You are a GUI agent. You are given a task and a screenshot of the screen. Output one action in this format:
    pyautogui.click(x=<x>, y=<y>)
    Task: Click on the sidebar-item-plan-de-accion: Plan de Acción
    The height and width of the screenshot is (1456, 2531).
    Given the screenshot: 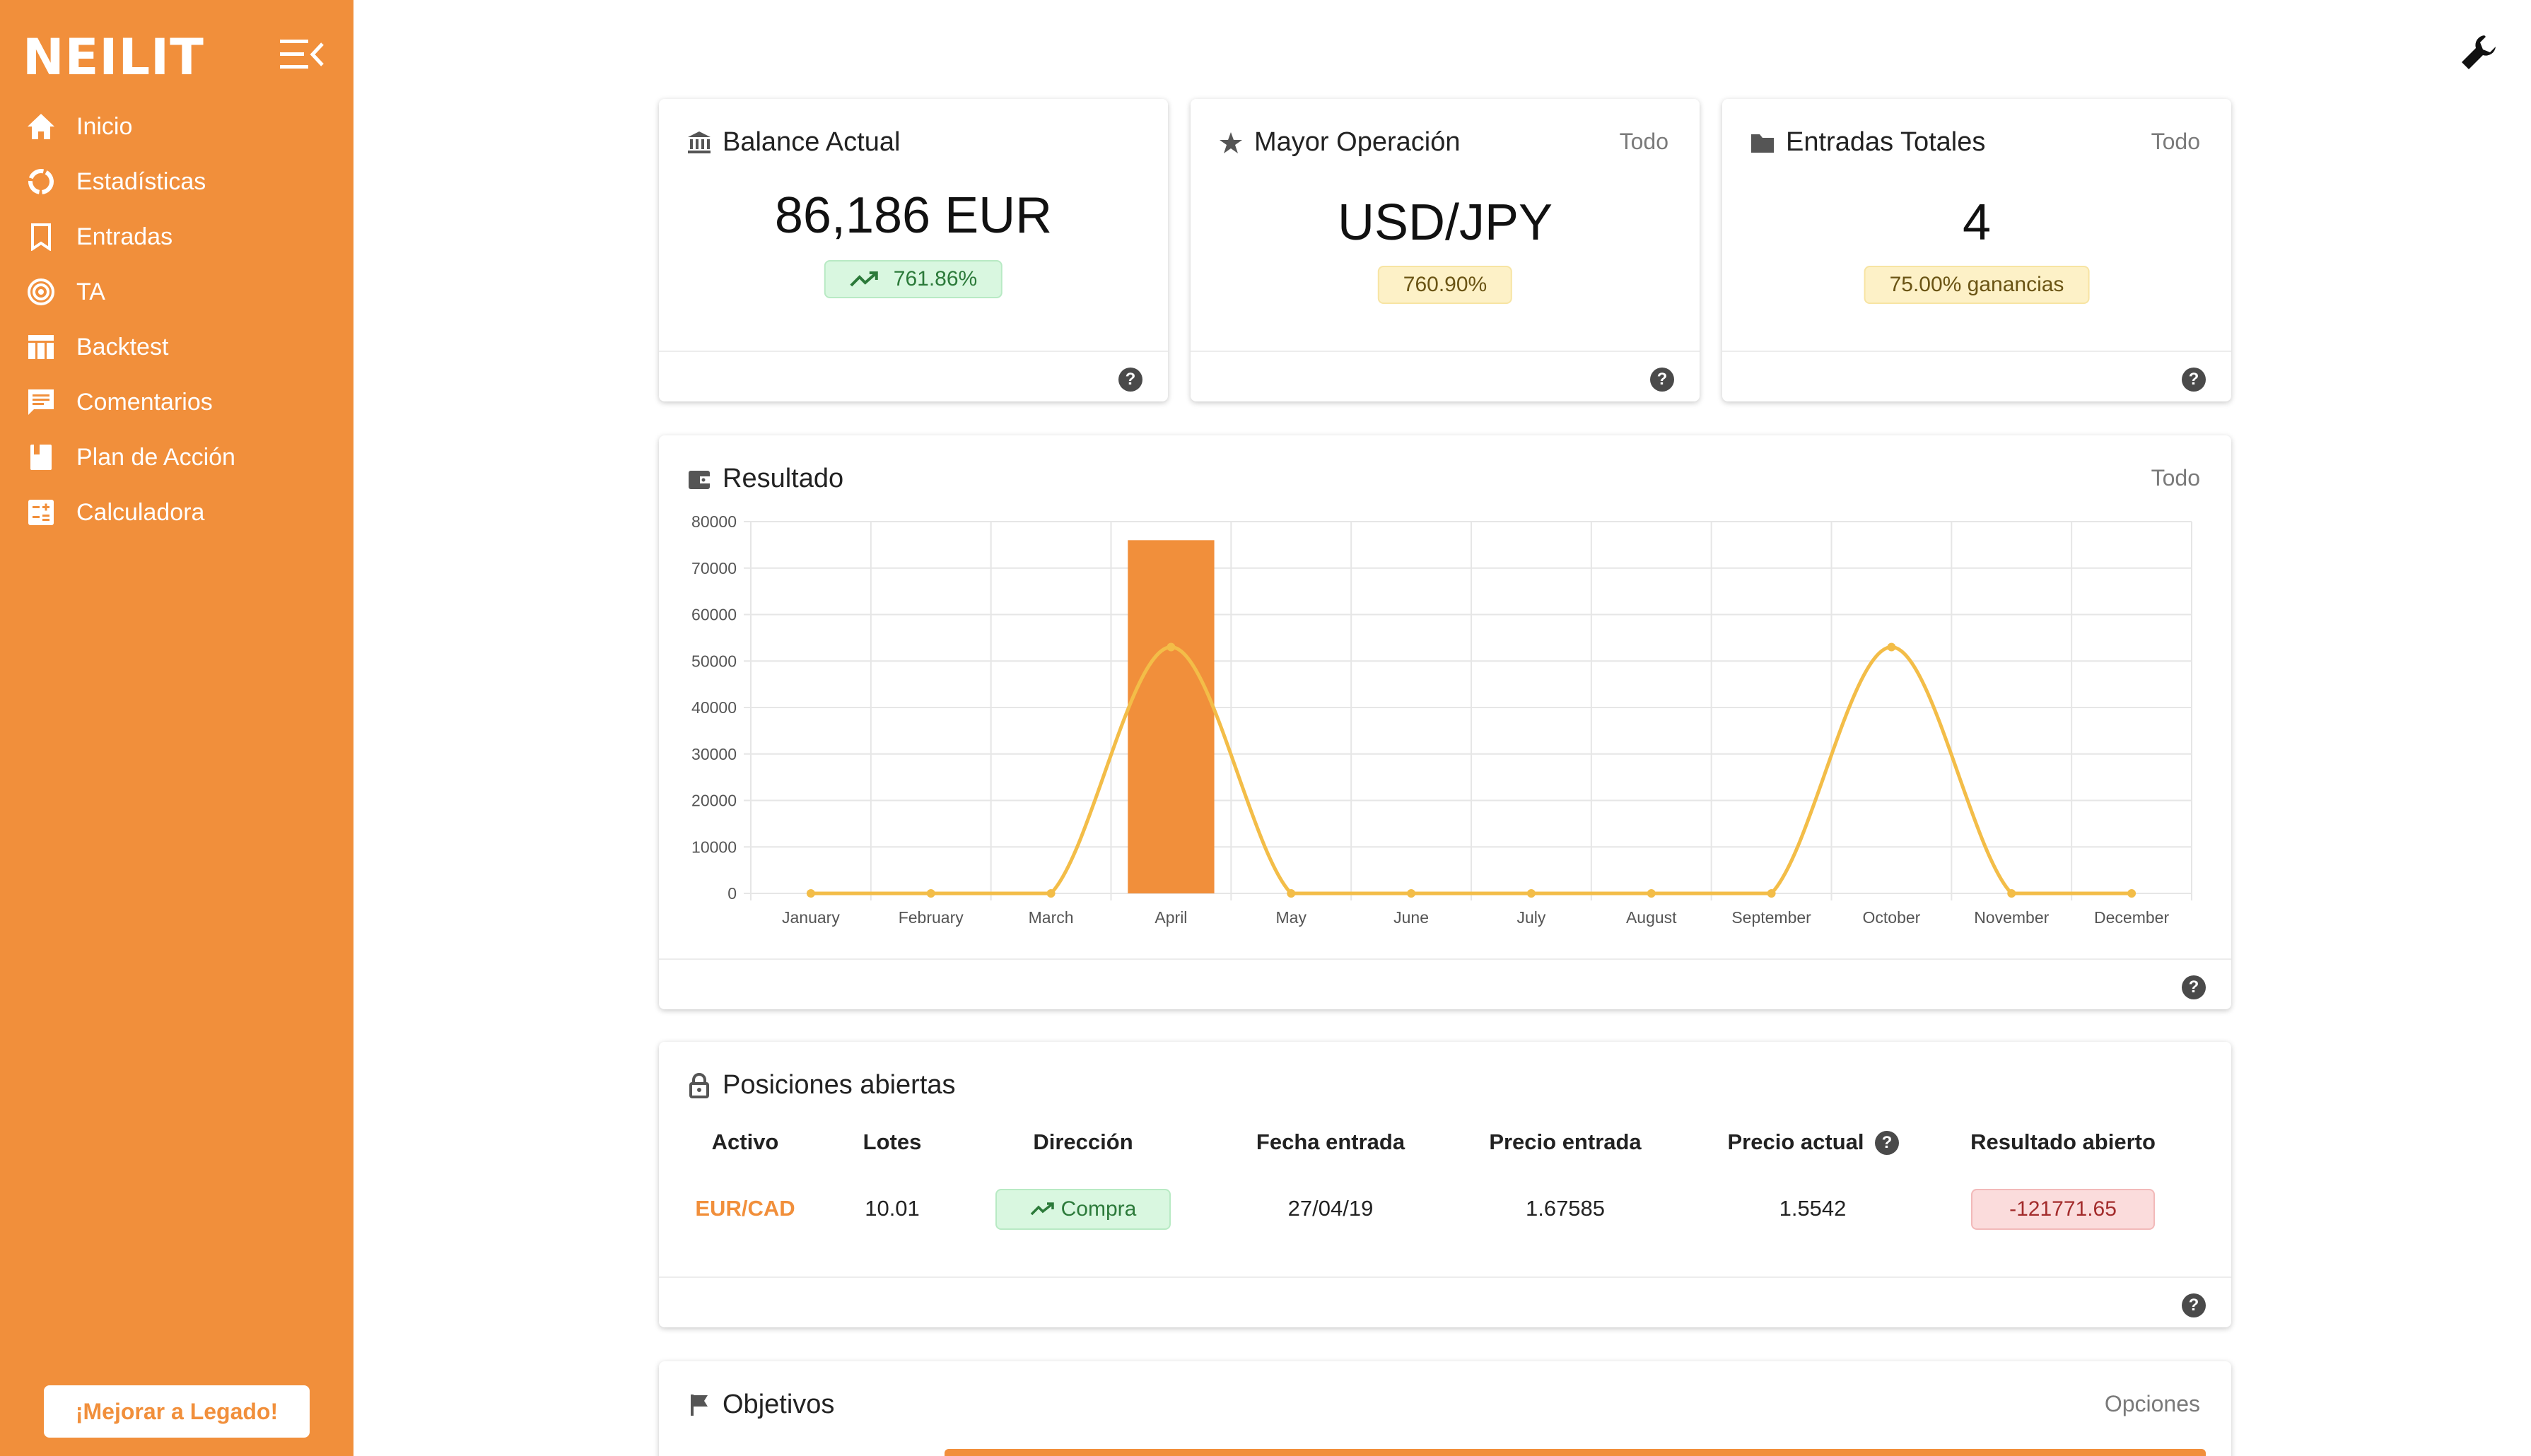 What is the action you would take?
    pyautogui.click(x=177, y=458)
    